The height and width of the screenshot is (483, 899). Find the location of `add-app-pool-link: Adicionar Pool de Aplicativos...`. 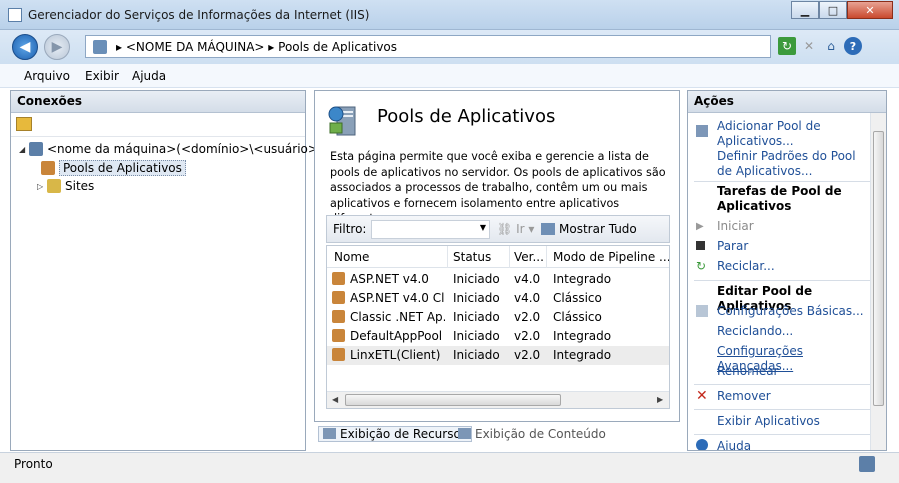

add-app-pool-link: Adicionar Pool de Aplicativos... is located at coordinates (792, 134).